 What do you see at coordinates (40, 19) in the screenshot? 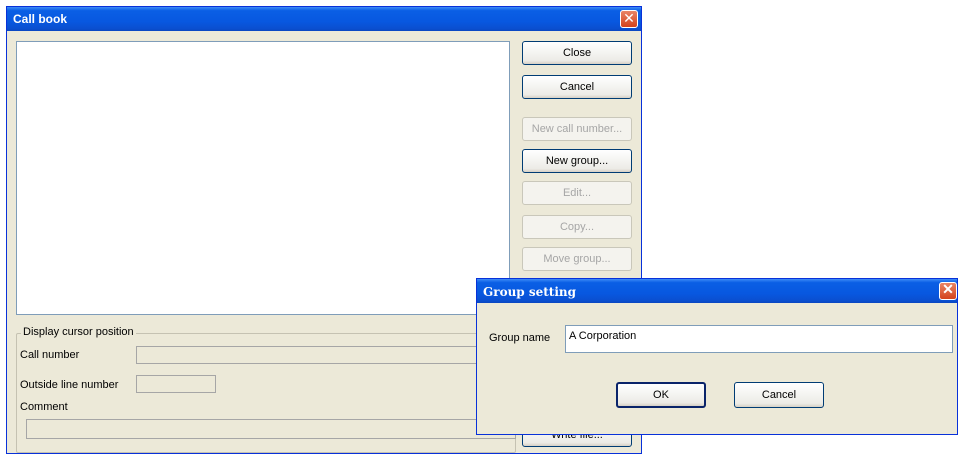
I see `call-book-title: Call book` at bounding box center [40, 19].